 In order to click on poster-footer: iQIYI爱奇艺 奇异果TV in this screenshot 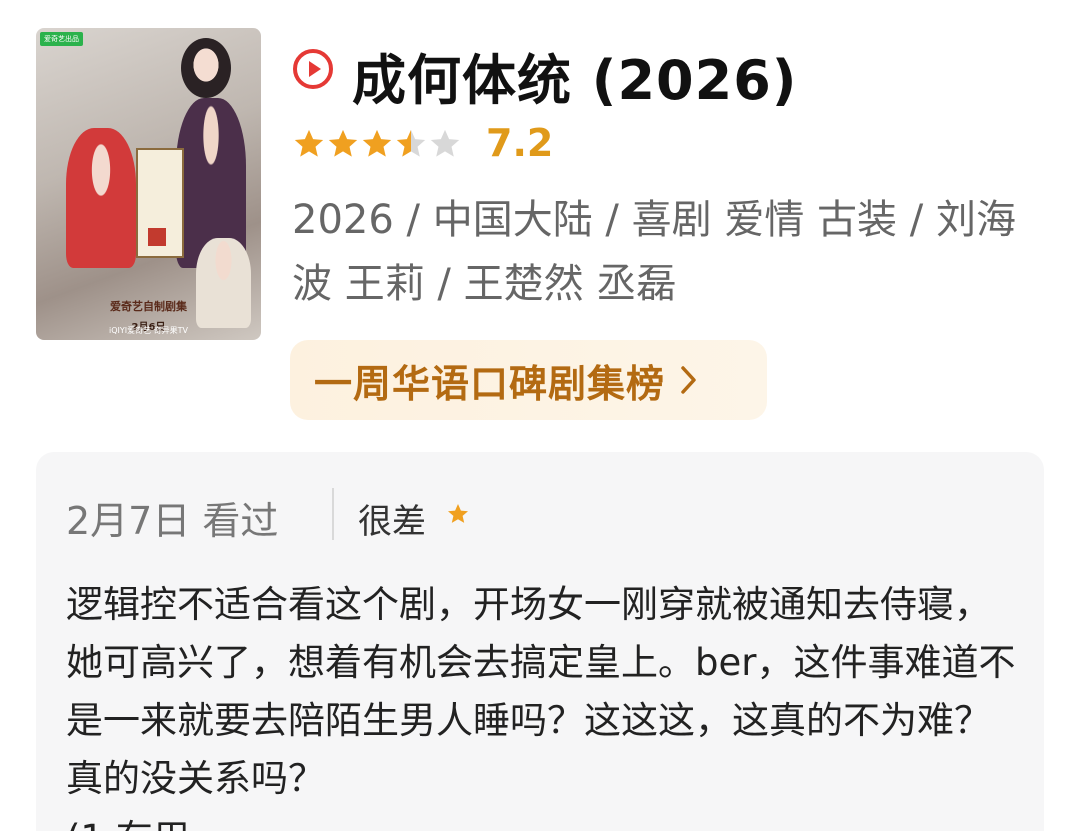, I will do `click(148, 330)`.